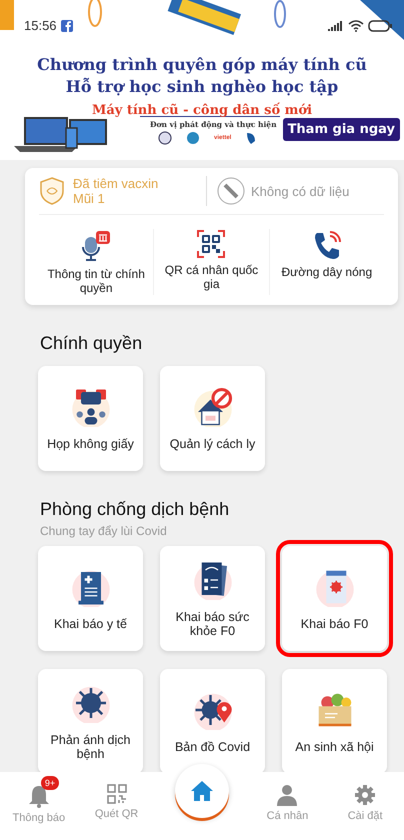 The height and width of the screenshot is (840, 404). I want to click on section-title: Chính quyền, so click(92, 343).